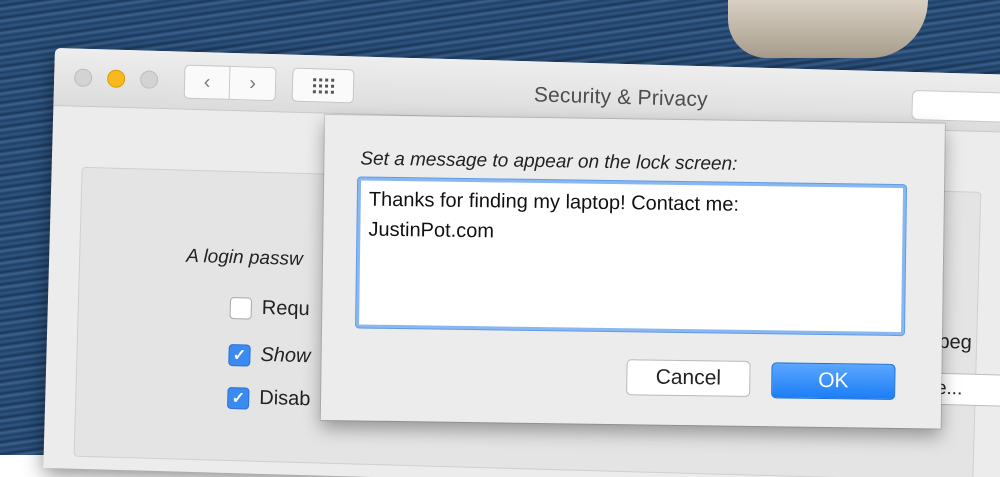  Describe the element at coordinates (828, 29) in the screenshot. I see `background-rock` at that location.